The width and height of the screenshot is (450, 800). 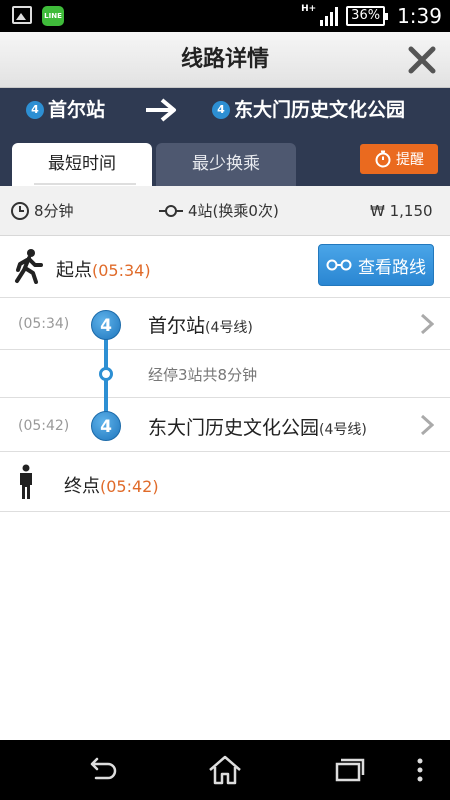 I want to click on transit-info: 经停3站共8分钟, so click(x=203, y=375).